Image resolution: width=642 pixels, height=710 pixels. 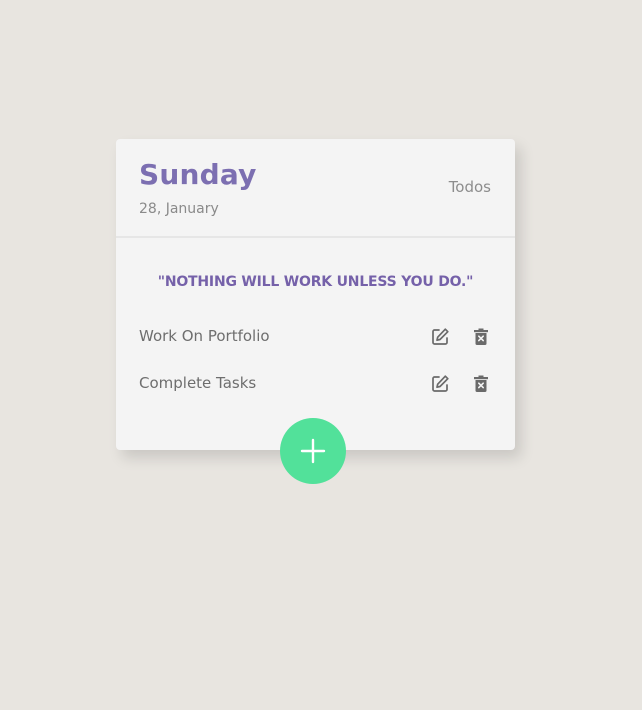 I want to click on card-header: Sunday 28, January Todos, so click(x=315, y=188).